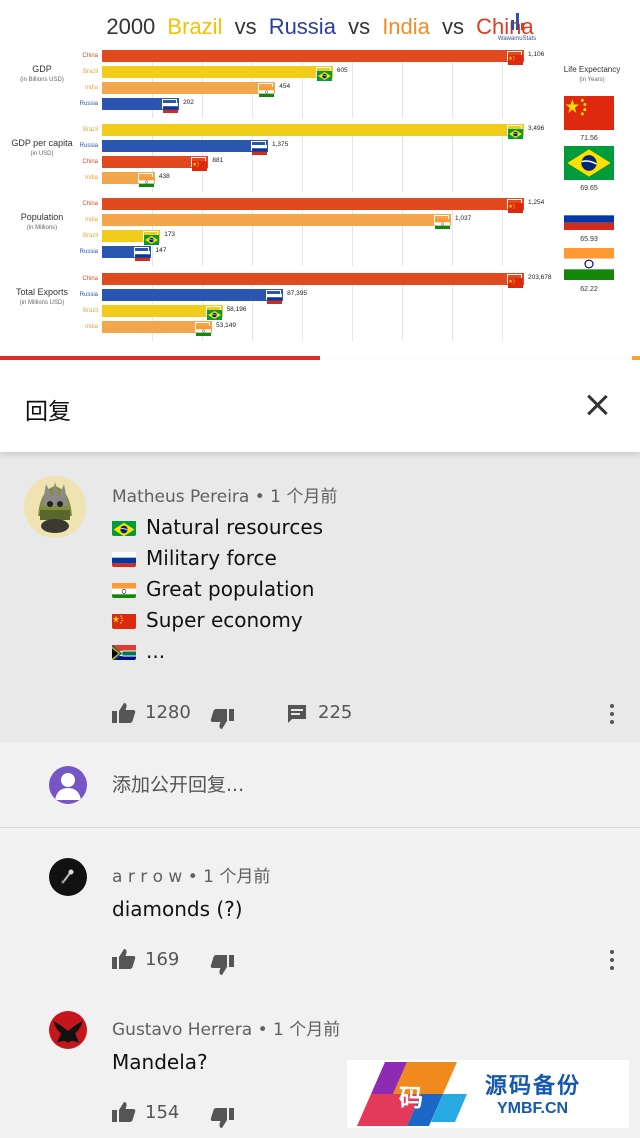 The width and height of the screenshot is (640, 1138). Describe the element at coordinates (226, 325) in the screenshot. I see `chart-data-label: 53,149` at that location.